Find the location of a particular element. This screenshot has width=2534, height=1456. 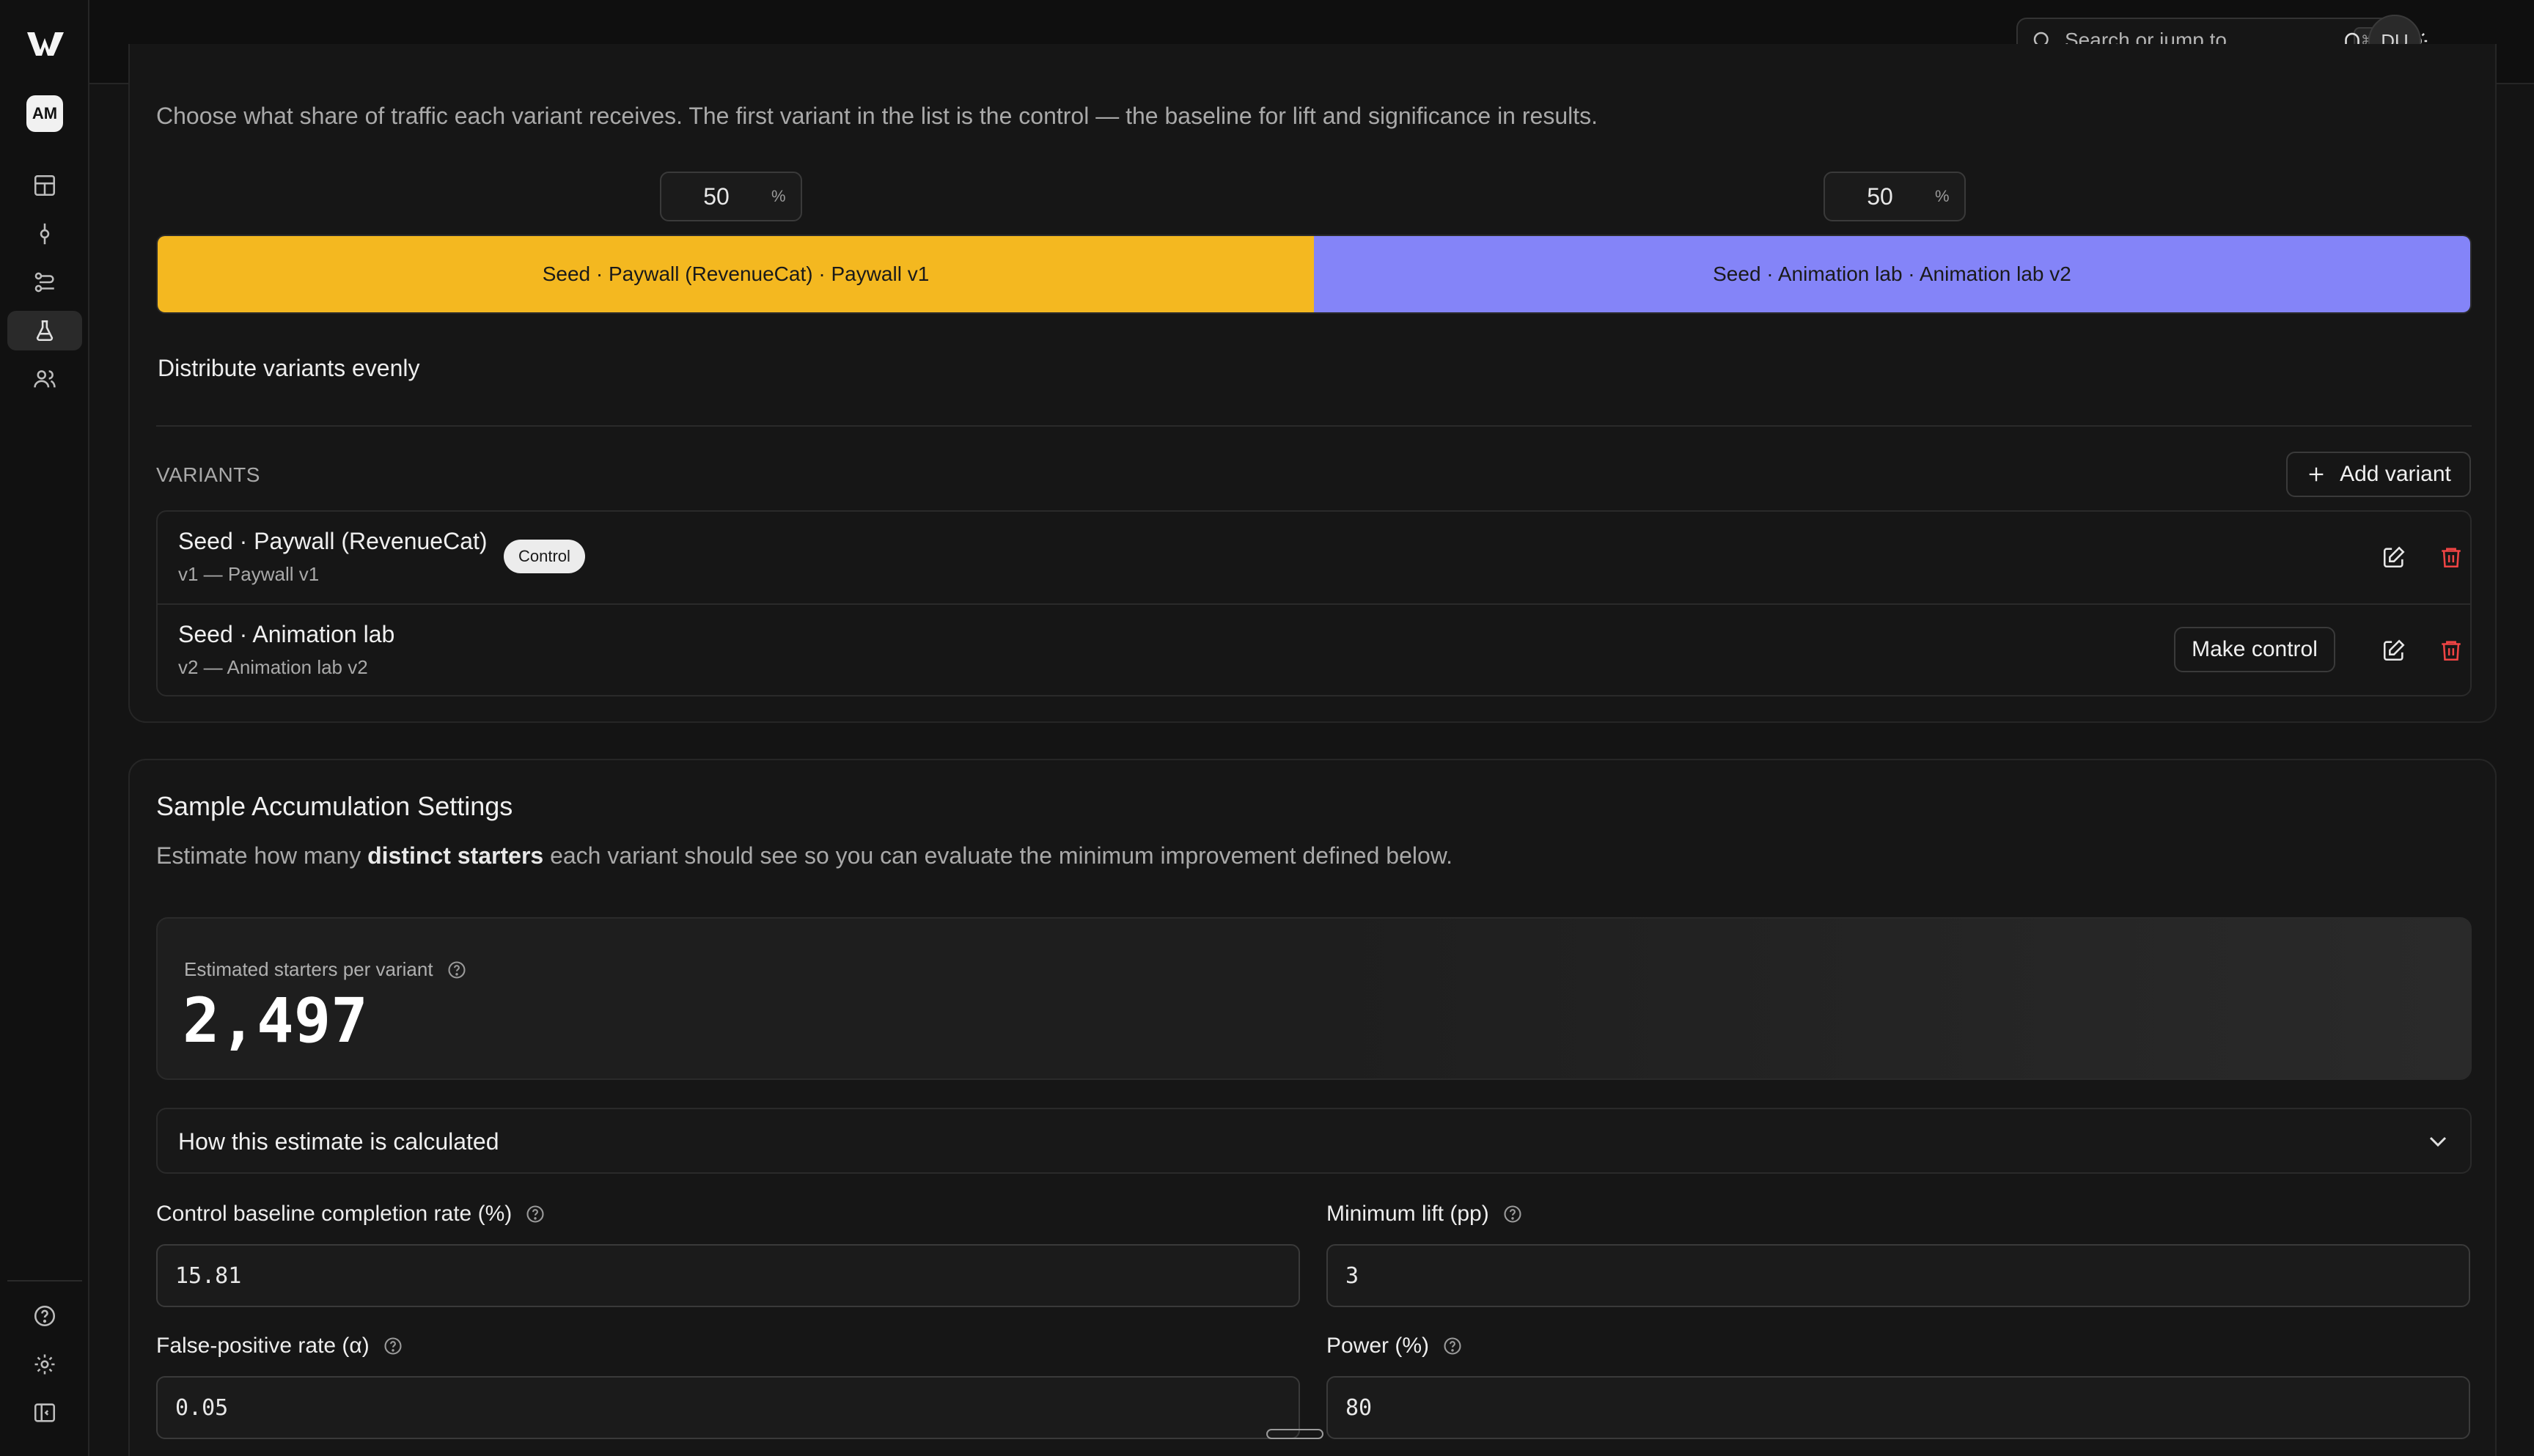

sidebar-item-collapse is located at coordinates (44, 1413).